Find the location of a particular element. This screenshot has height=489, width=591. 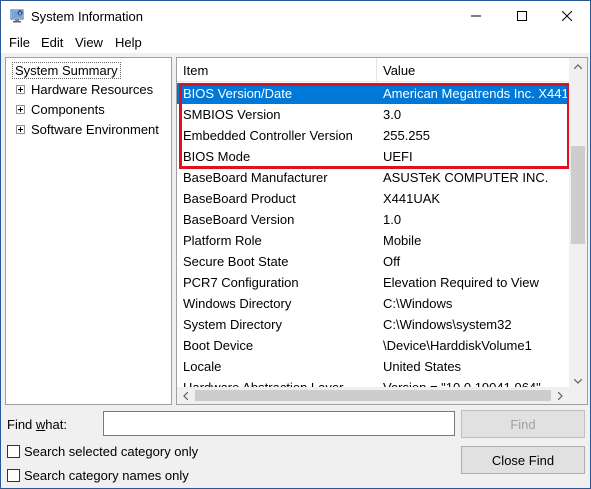

search-category-names-option: Search category names only is located at coordinates (98, 475).